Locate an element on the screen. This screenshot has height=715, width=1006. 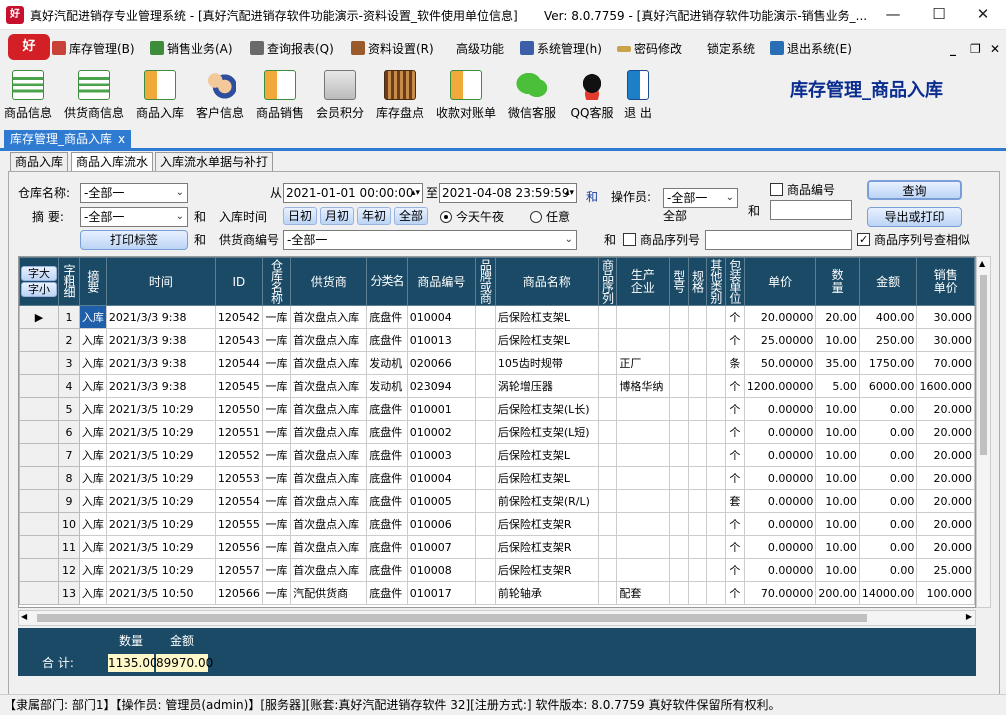
any-time-radio: 任意 is located at coordinates (550, 217).